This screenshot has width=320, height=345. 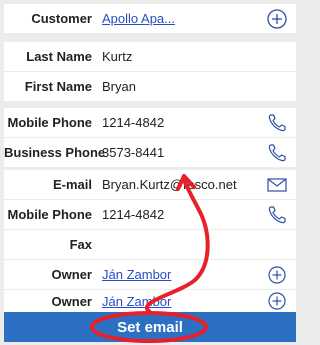 What do you see at coordinates (277, 19) in the screenshot?
I see `add-customer-plus-circle-icon` at bounding box center [277, 19].